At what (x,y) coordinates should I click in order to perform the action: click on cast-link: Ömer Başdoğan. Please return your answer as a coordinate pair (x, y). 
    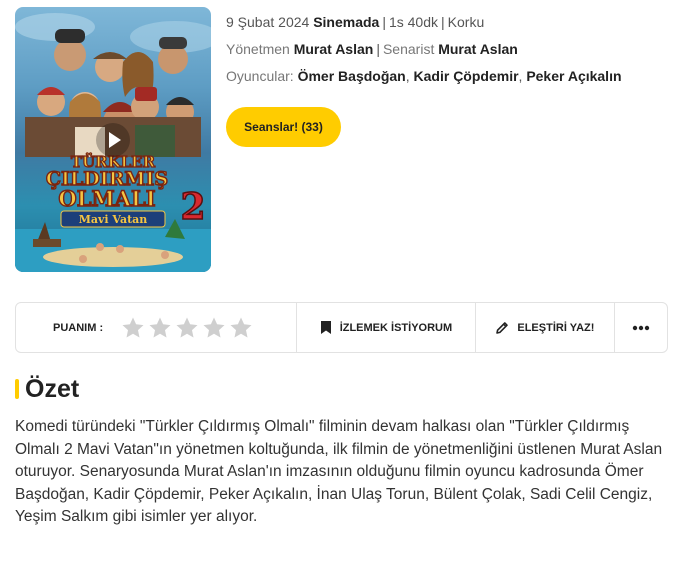
    Looking at the image, I should click on (352, 76).